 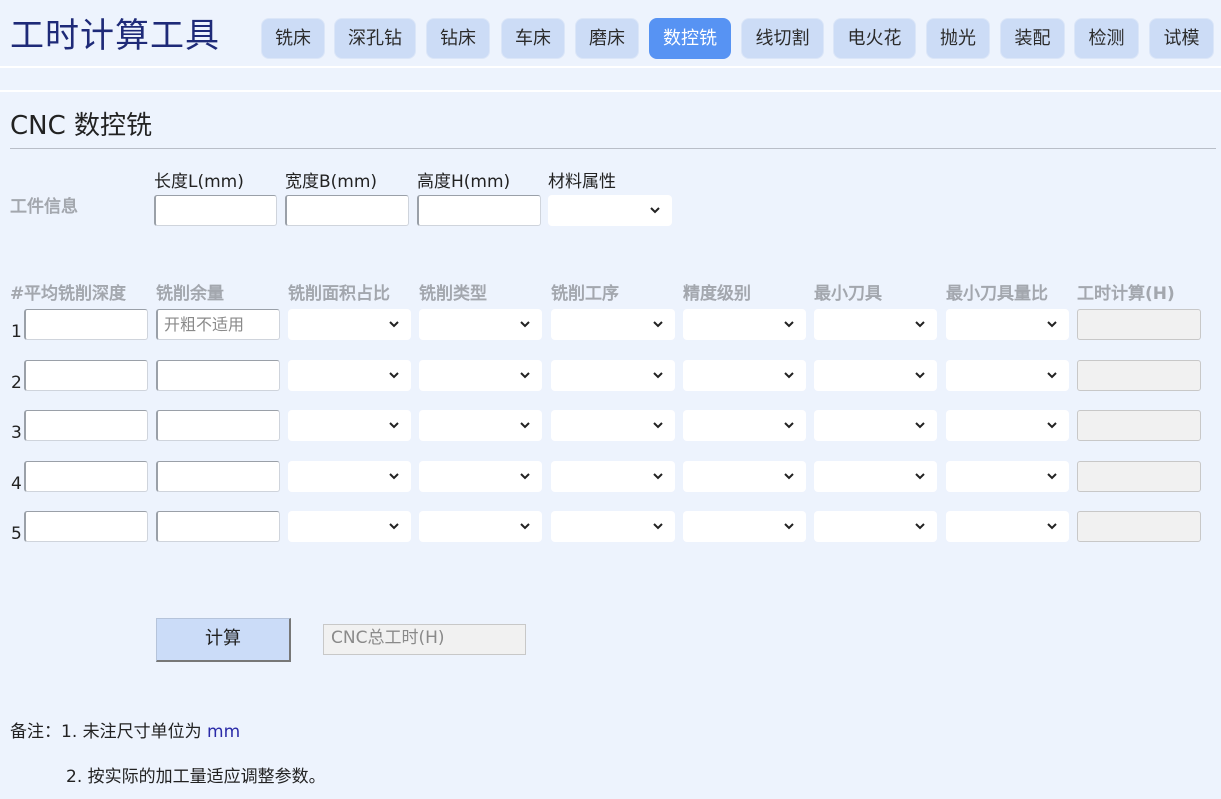 I want to click on tab-5: 数控铣, so click(x=690, y=38).